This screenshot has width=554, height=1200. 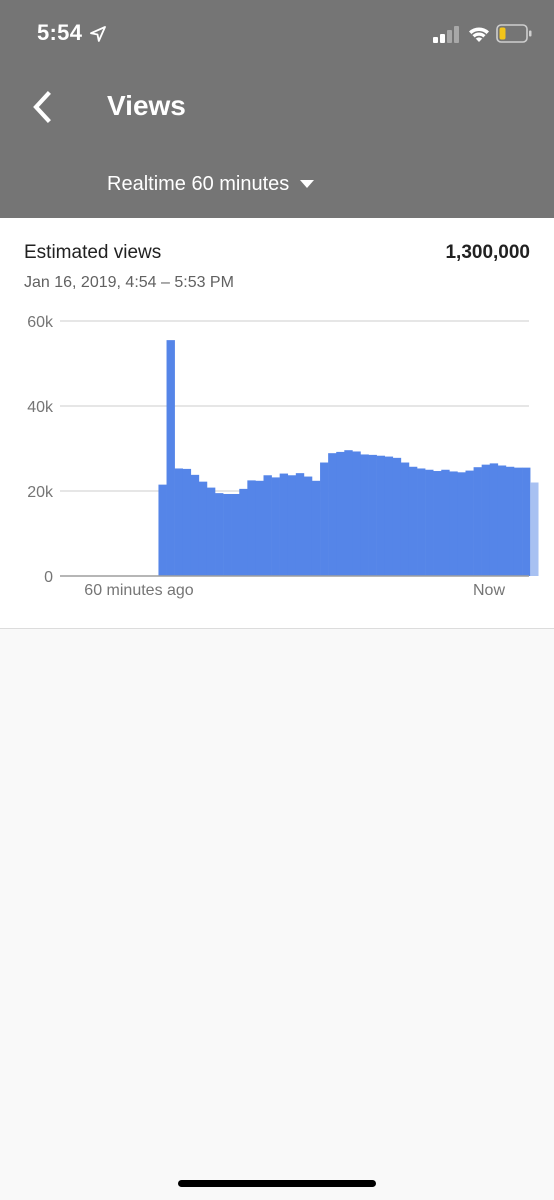 What do you see at coordinates (198, 183) in the screenshot?
I see `time-range-label: Realtime 60 minutes` at bounding box center [198, 183].